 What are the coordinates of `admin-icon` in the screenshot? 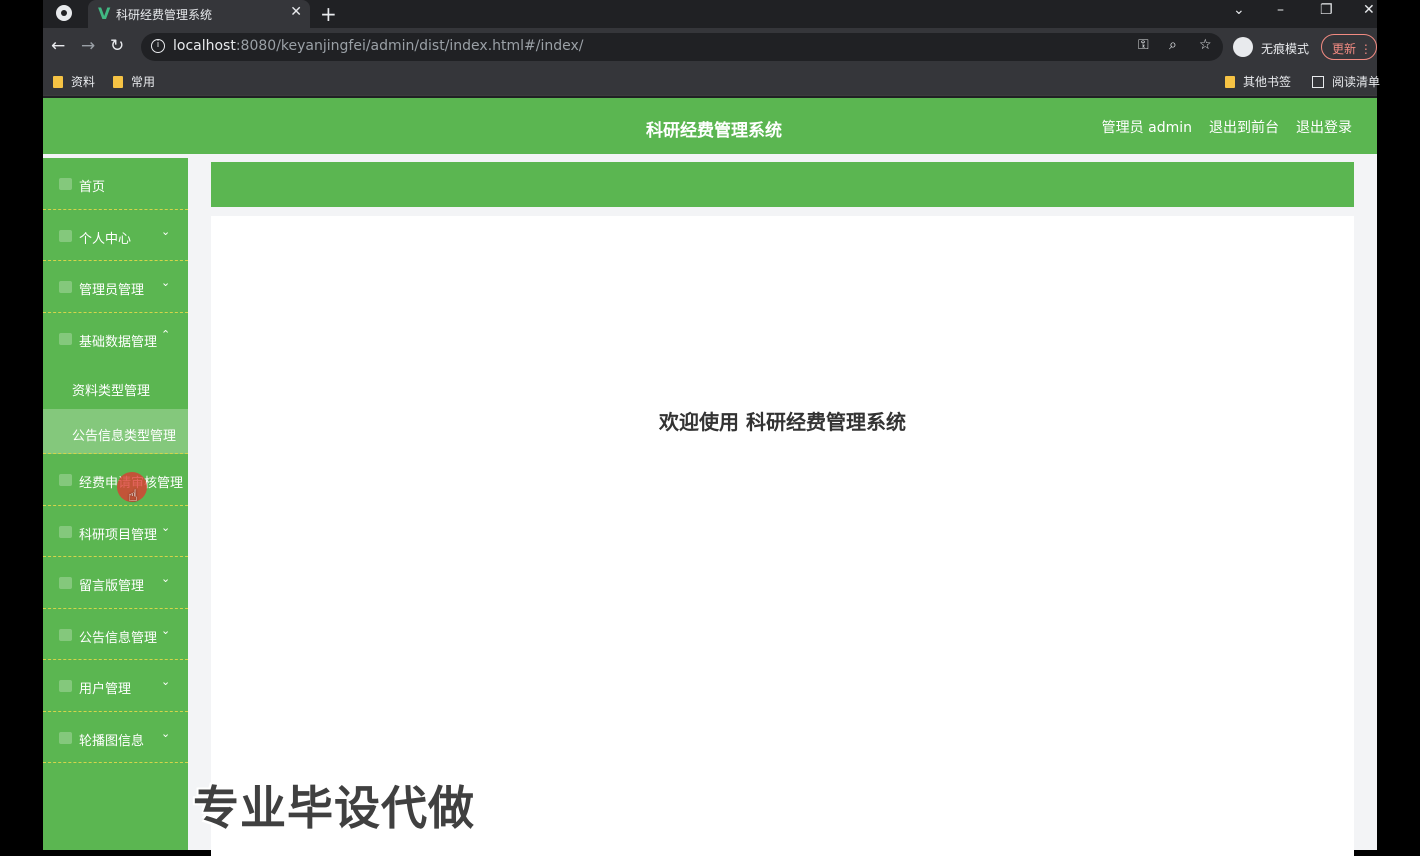 It's located at (65, 287).